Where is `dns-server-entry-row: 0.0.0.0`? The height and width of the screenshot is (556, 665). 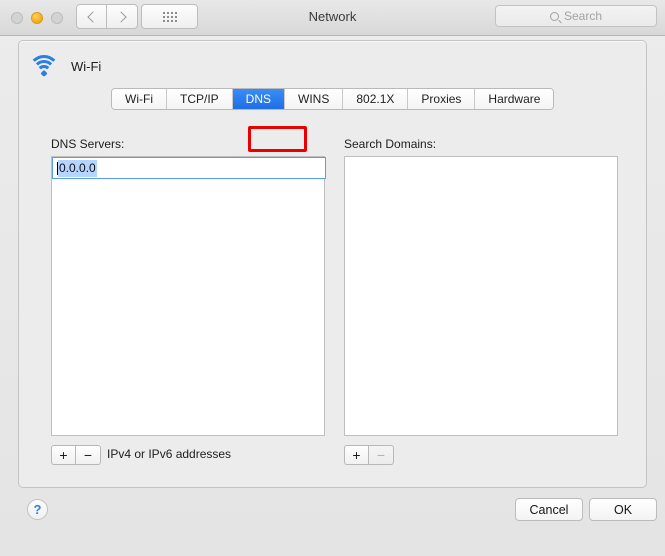 dns-server-entry-row: 0.0.0.0 is located at coordinates (189, 168).